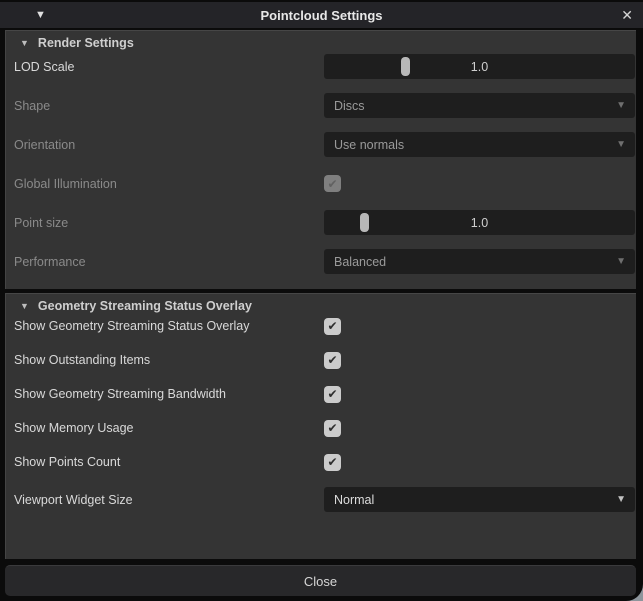 The height and width of the screenshot is (601, 643). Describe the element at coordinates (321, 261) in the screenshot. I see `row-performance: Performance Balanced ▼` at that location.